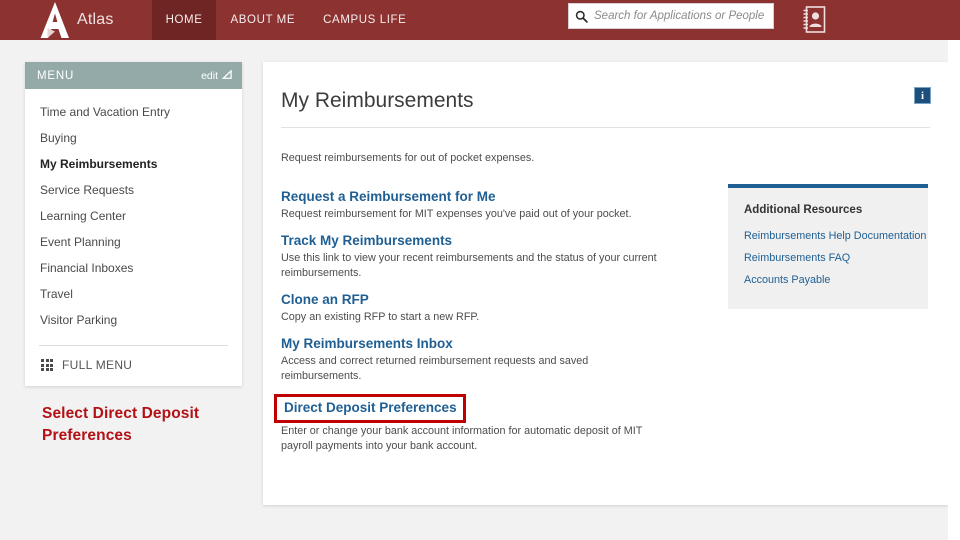 This screenshot has width=960, height=540. I want to click on title-divider, so click(605, 127).